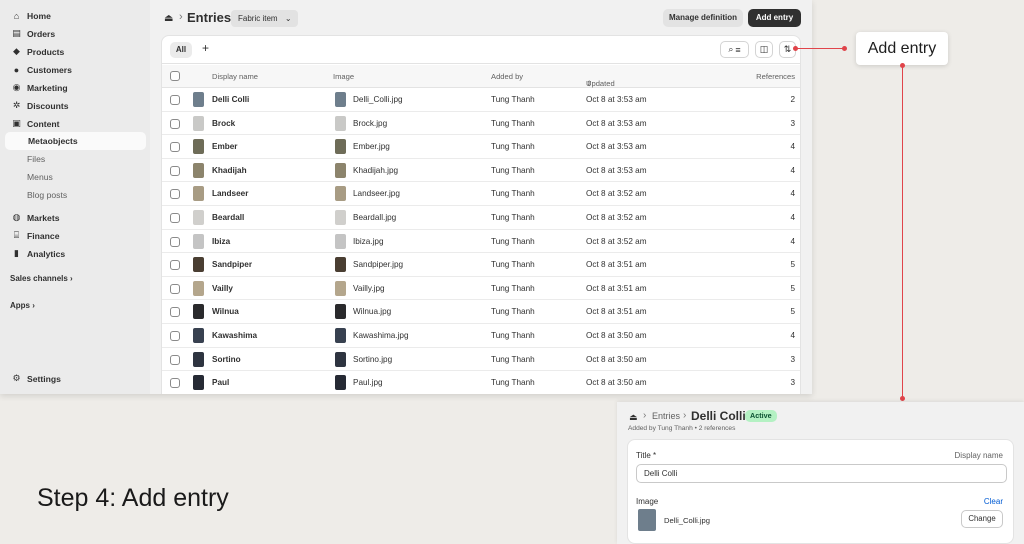 This screenshot has height=544, width=1024. What do you see at coordinates (16, 15) in the screenshot?
I see `home-icon: ⌂` at bounding box center [16, 15].